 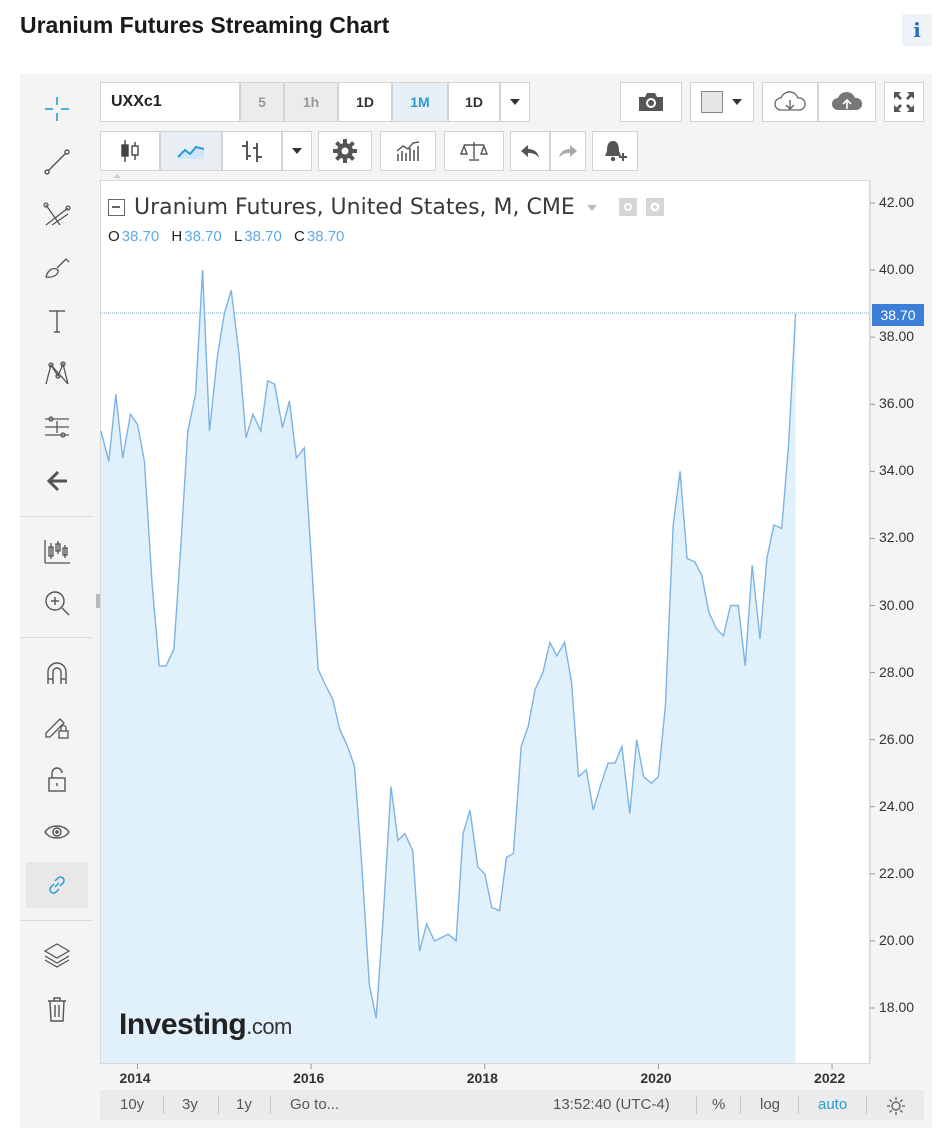 I want to click on range-1y-button: 1y, so click(x=244, y=1104).